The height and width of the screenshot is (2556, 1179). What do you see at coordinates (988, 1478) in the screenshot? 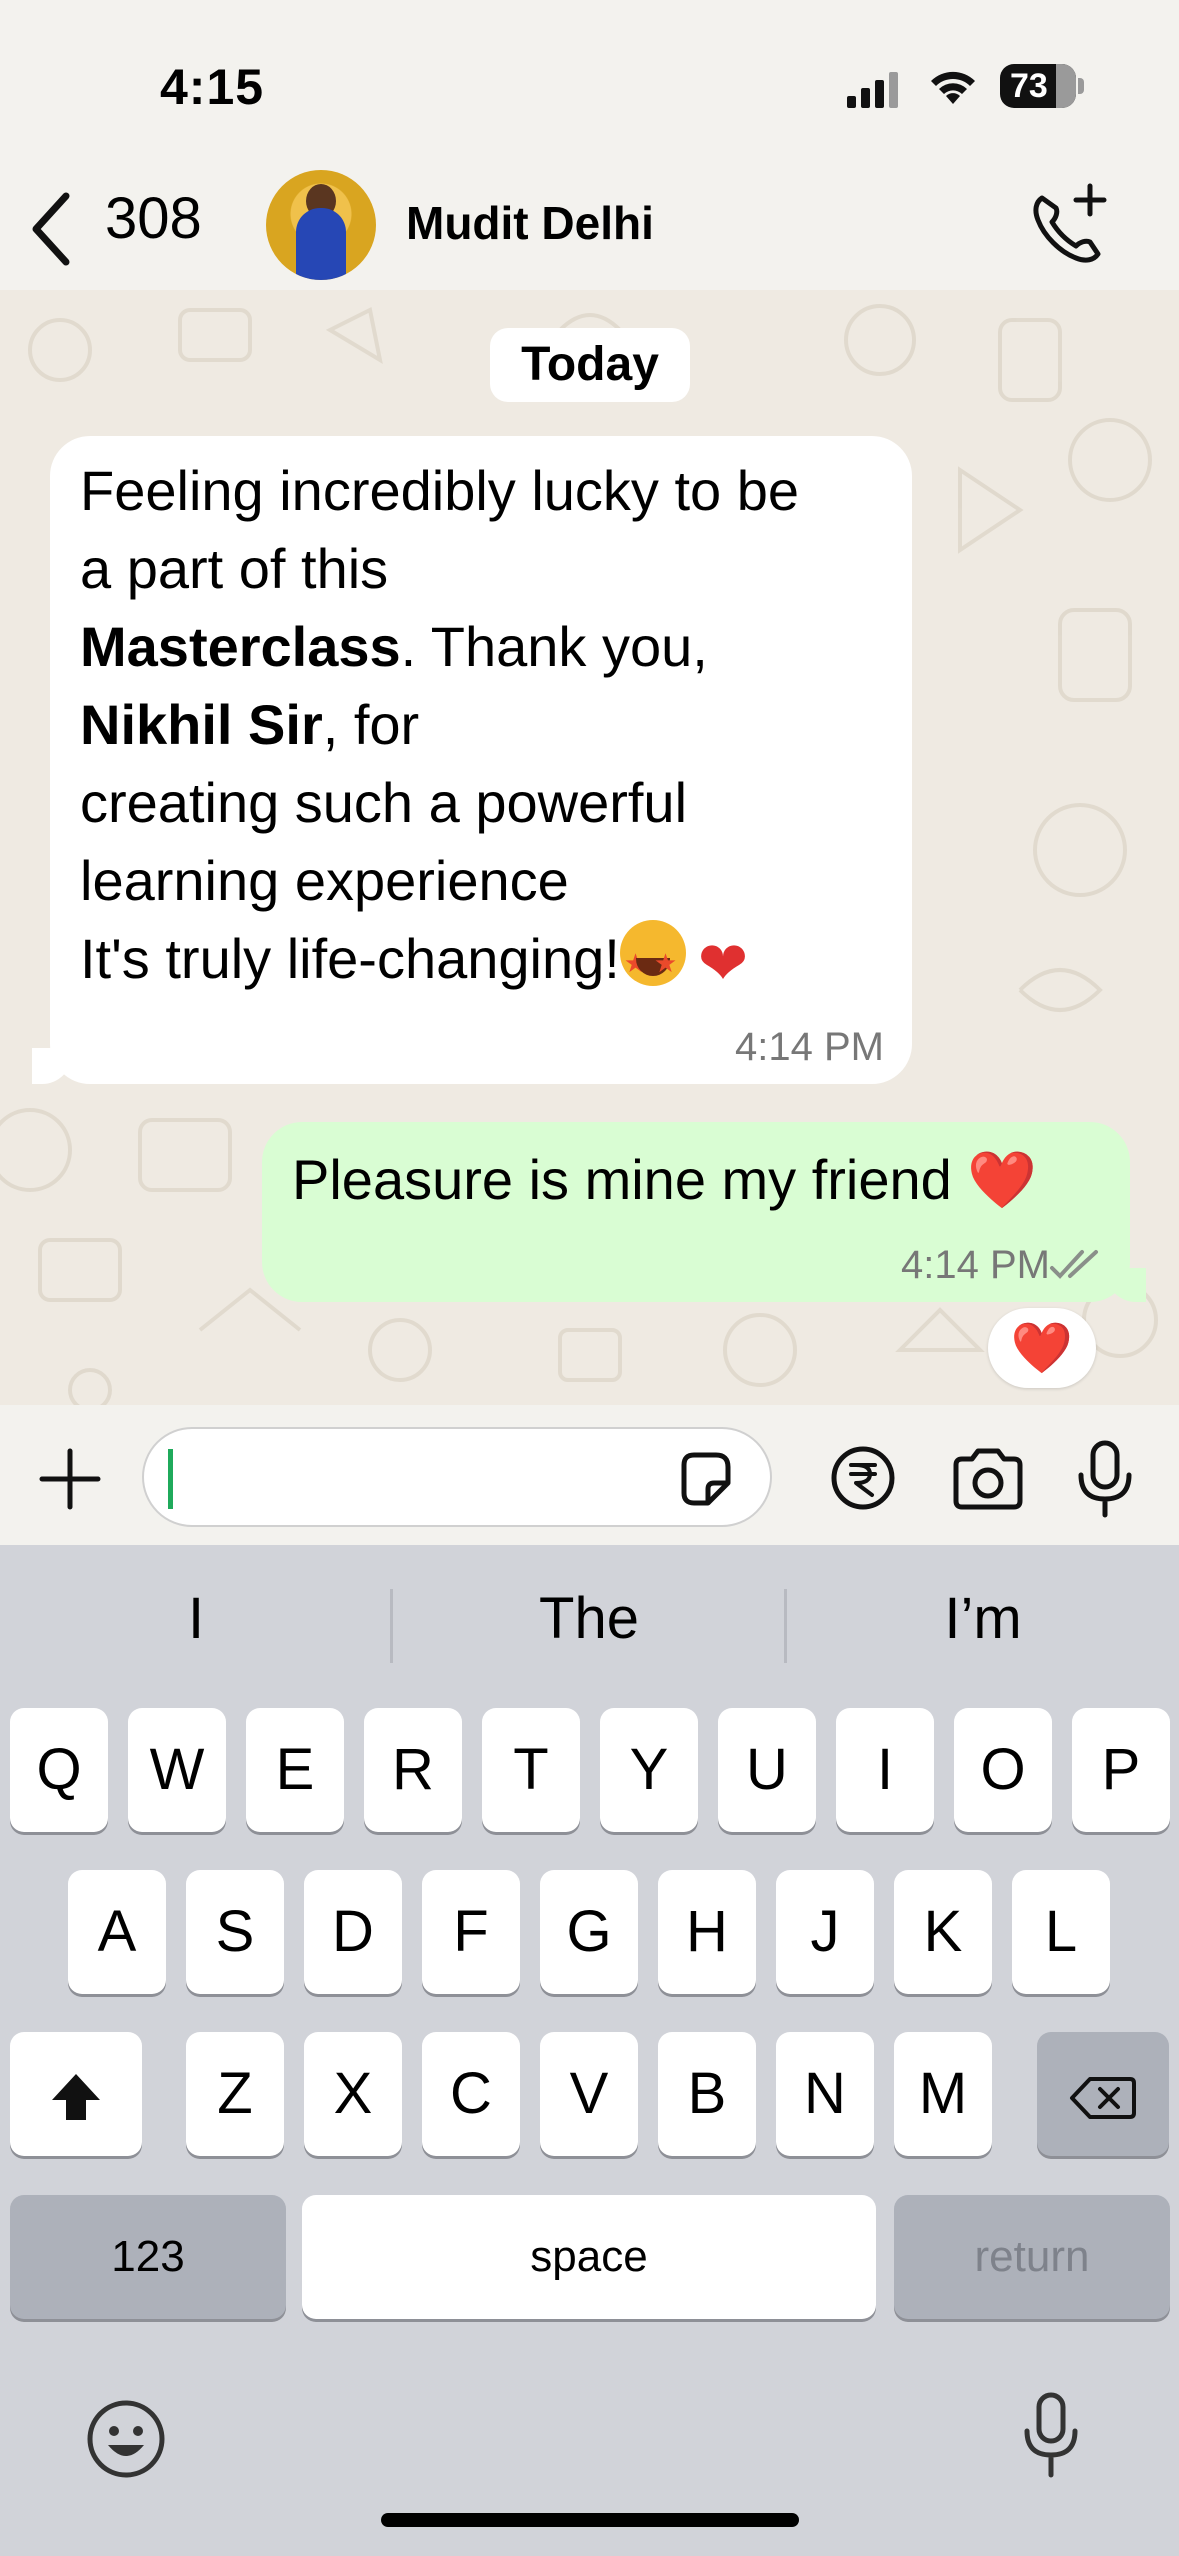
I see `camera-icon` at bounding box center [988, 1478].